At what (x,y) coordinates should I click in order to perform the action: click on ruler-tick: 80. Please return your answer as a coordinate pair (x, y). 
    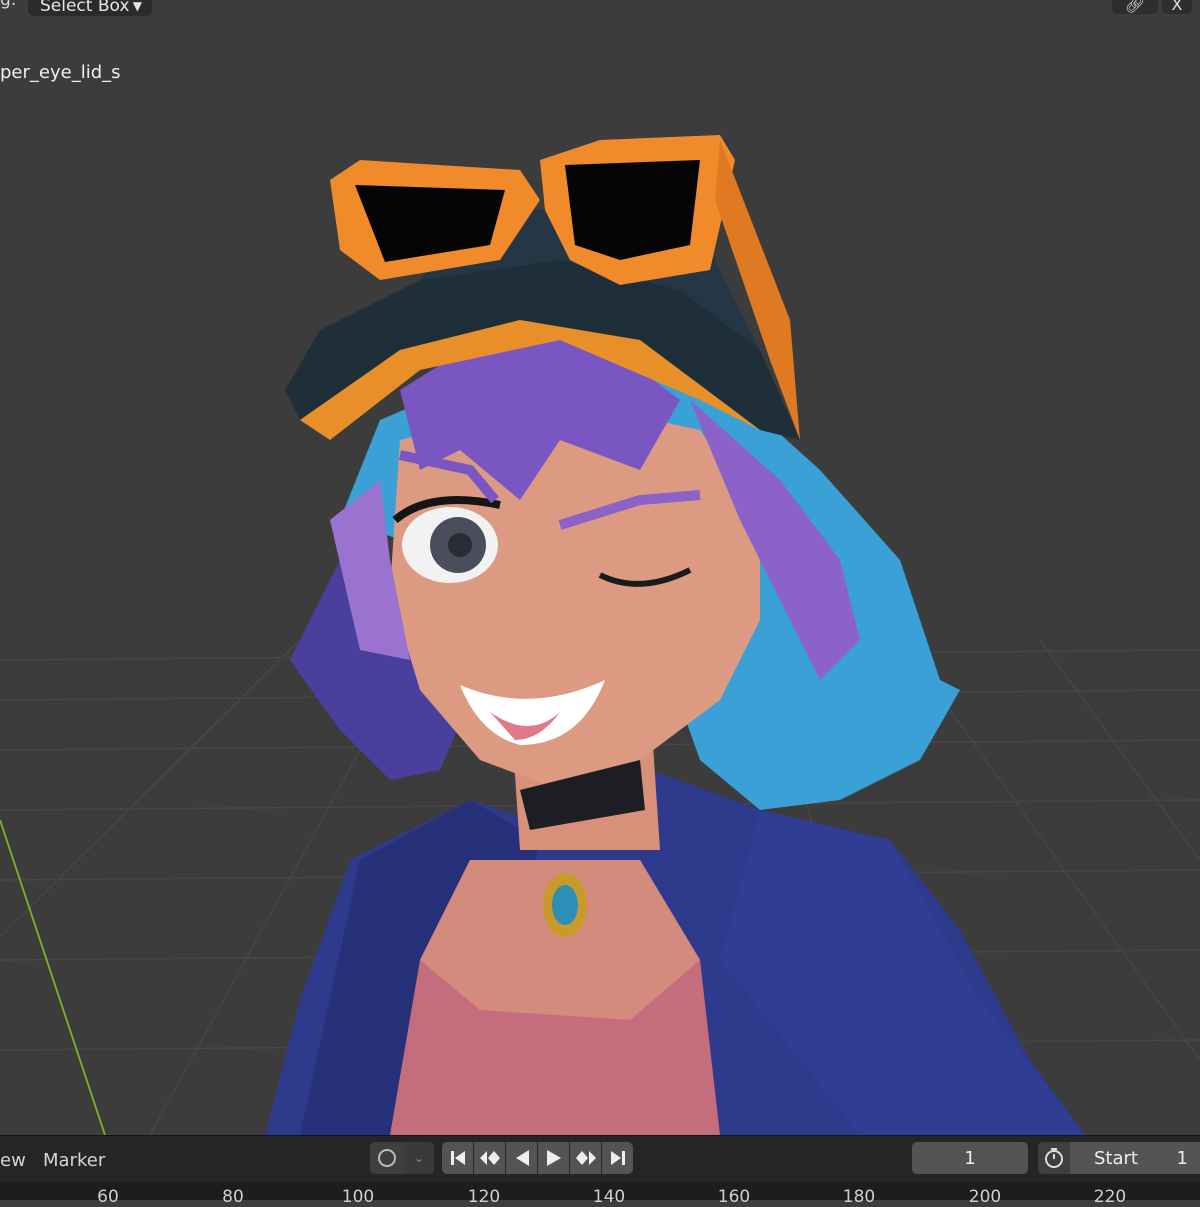
    Looking at the image, I should click on (233, 1197).